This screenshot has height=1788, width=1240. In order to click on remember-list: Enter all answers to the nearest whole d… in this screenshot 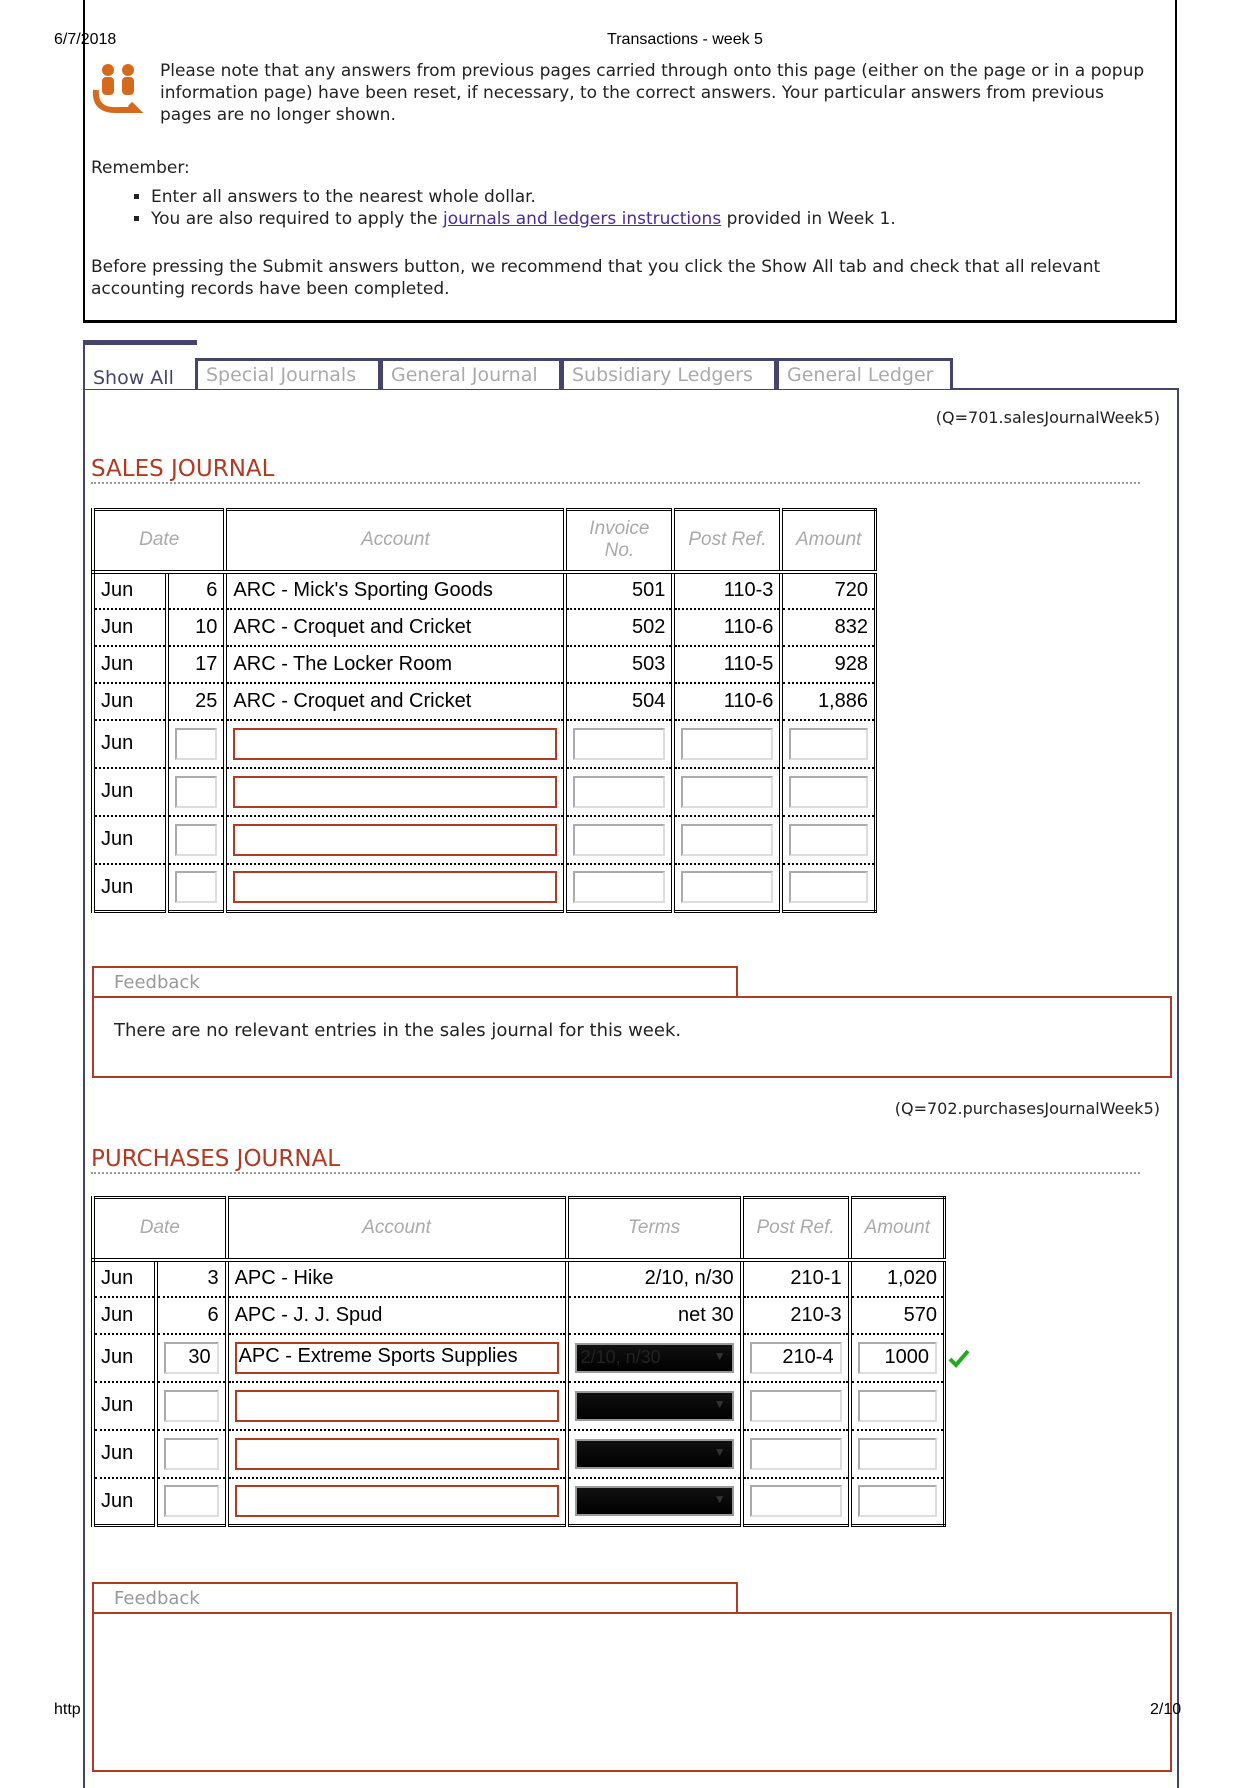, I will do `click(493, 208)`.